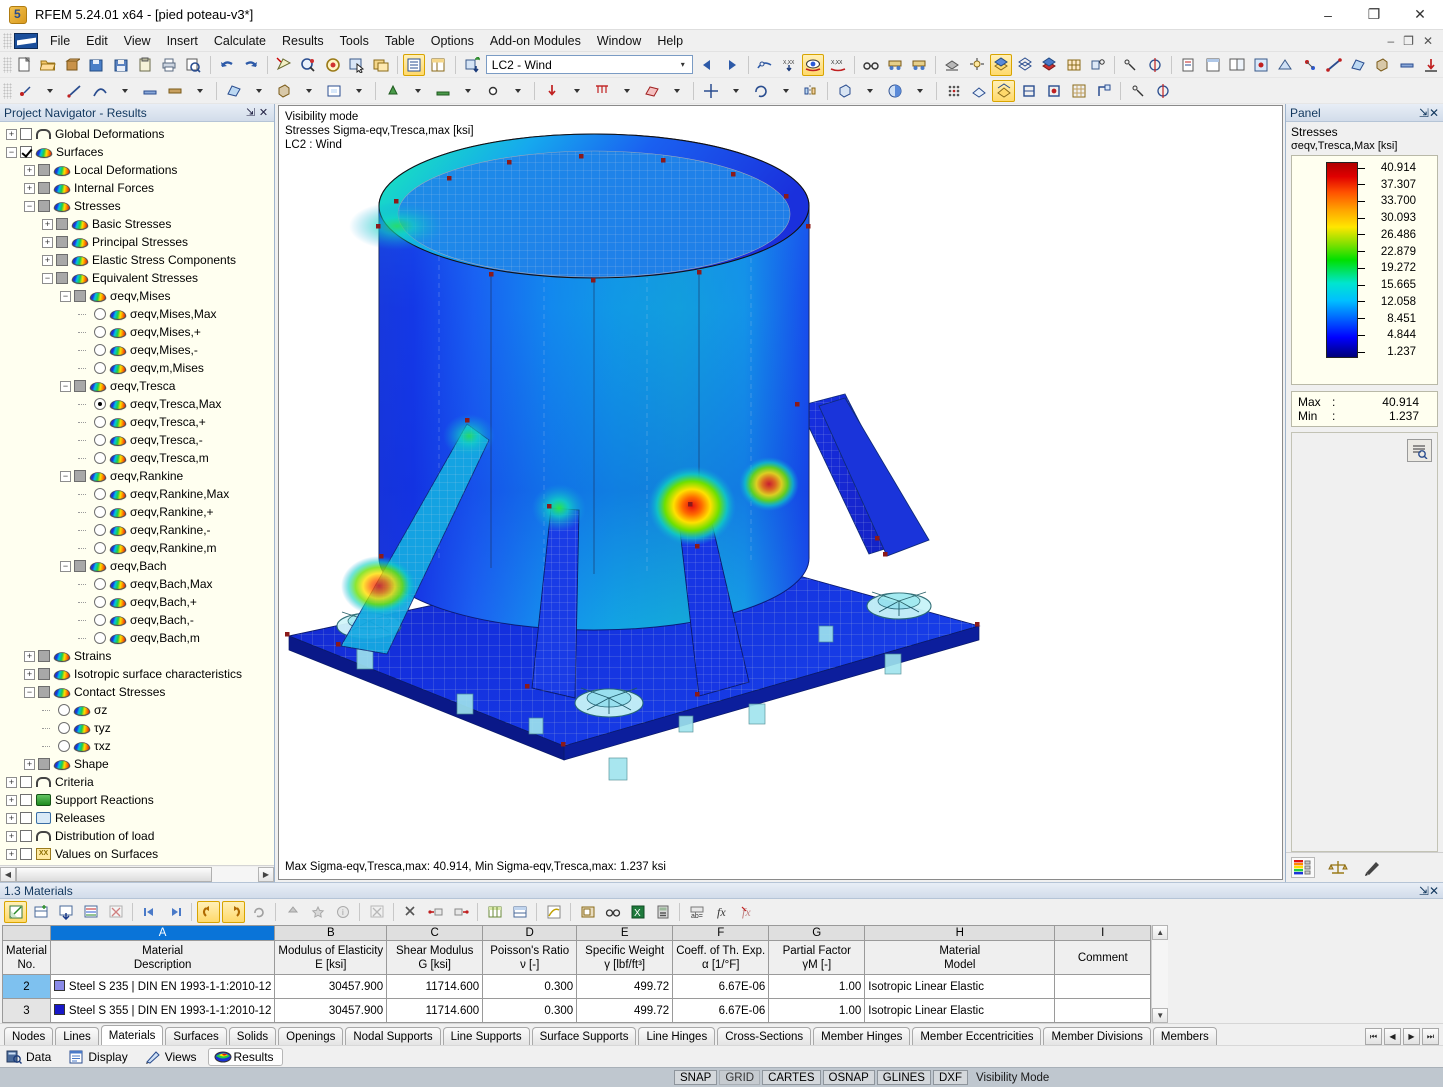 This screenshot has width=1443, height=1087. What do you see at coordinates (1411, 1036) in the screenshot?
I see `table-next-button: ▶` at bounding box center [1411, 1036].